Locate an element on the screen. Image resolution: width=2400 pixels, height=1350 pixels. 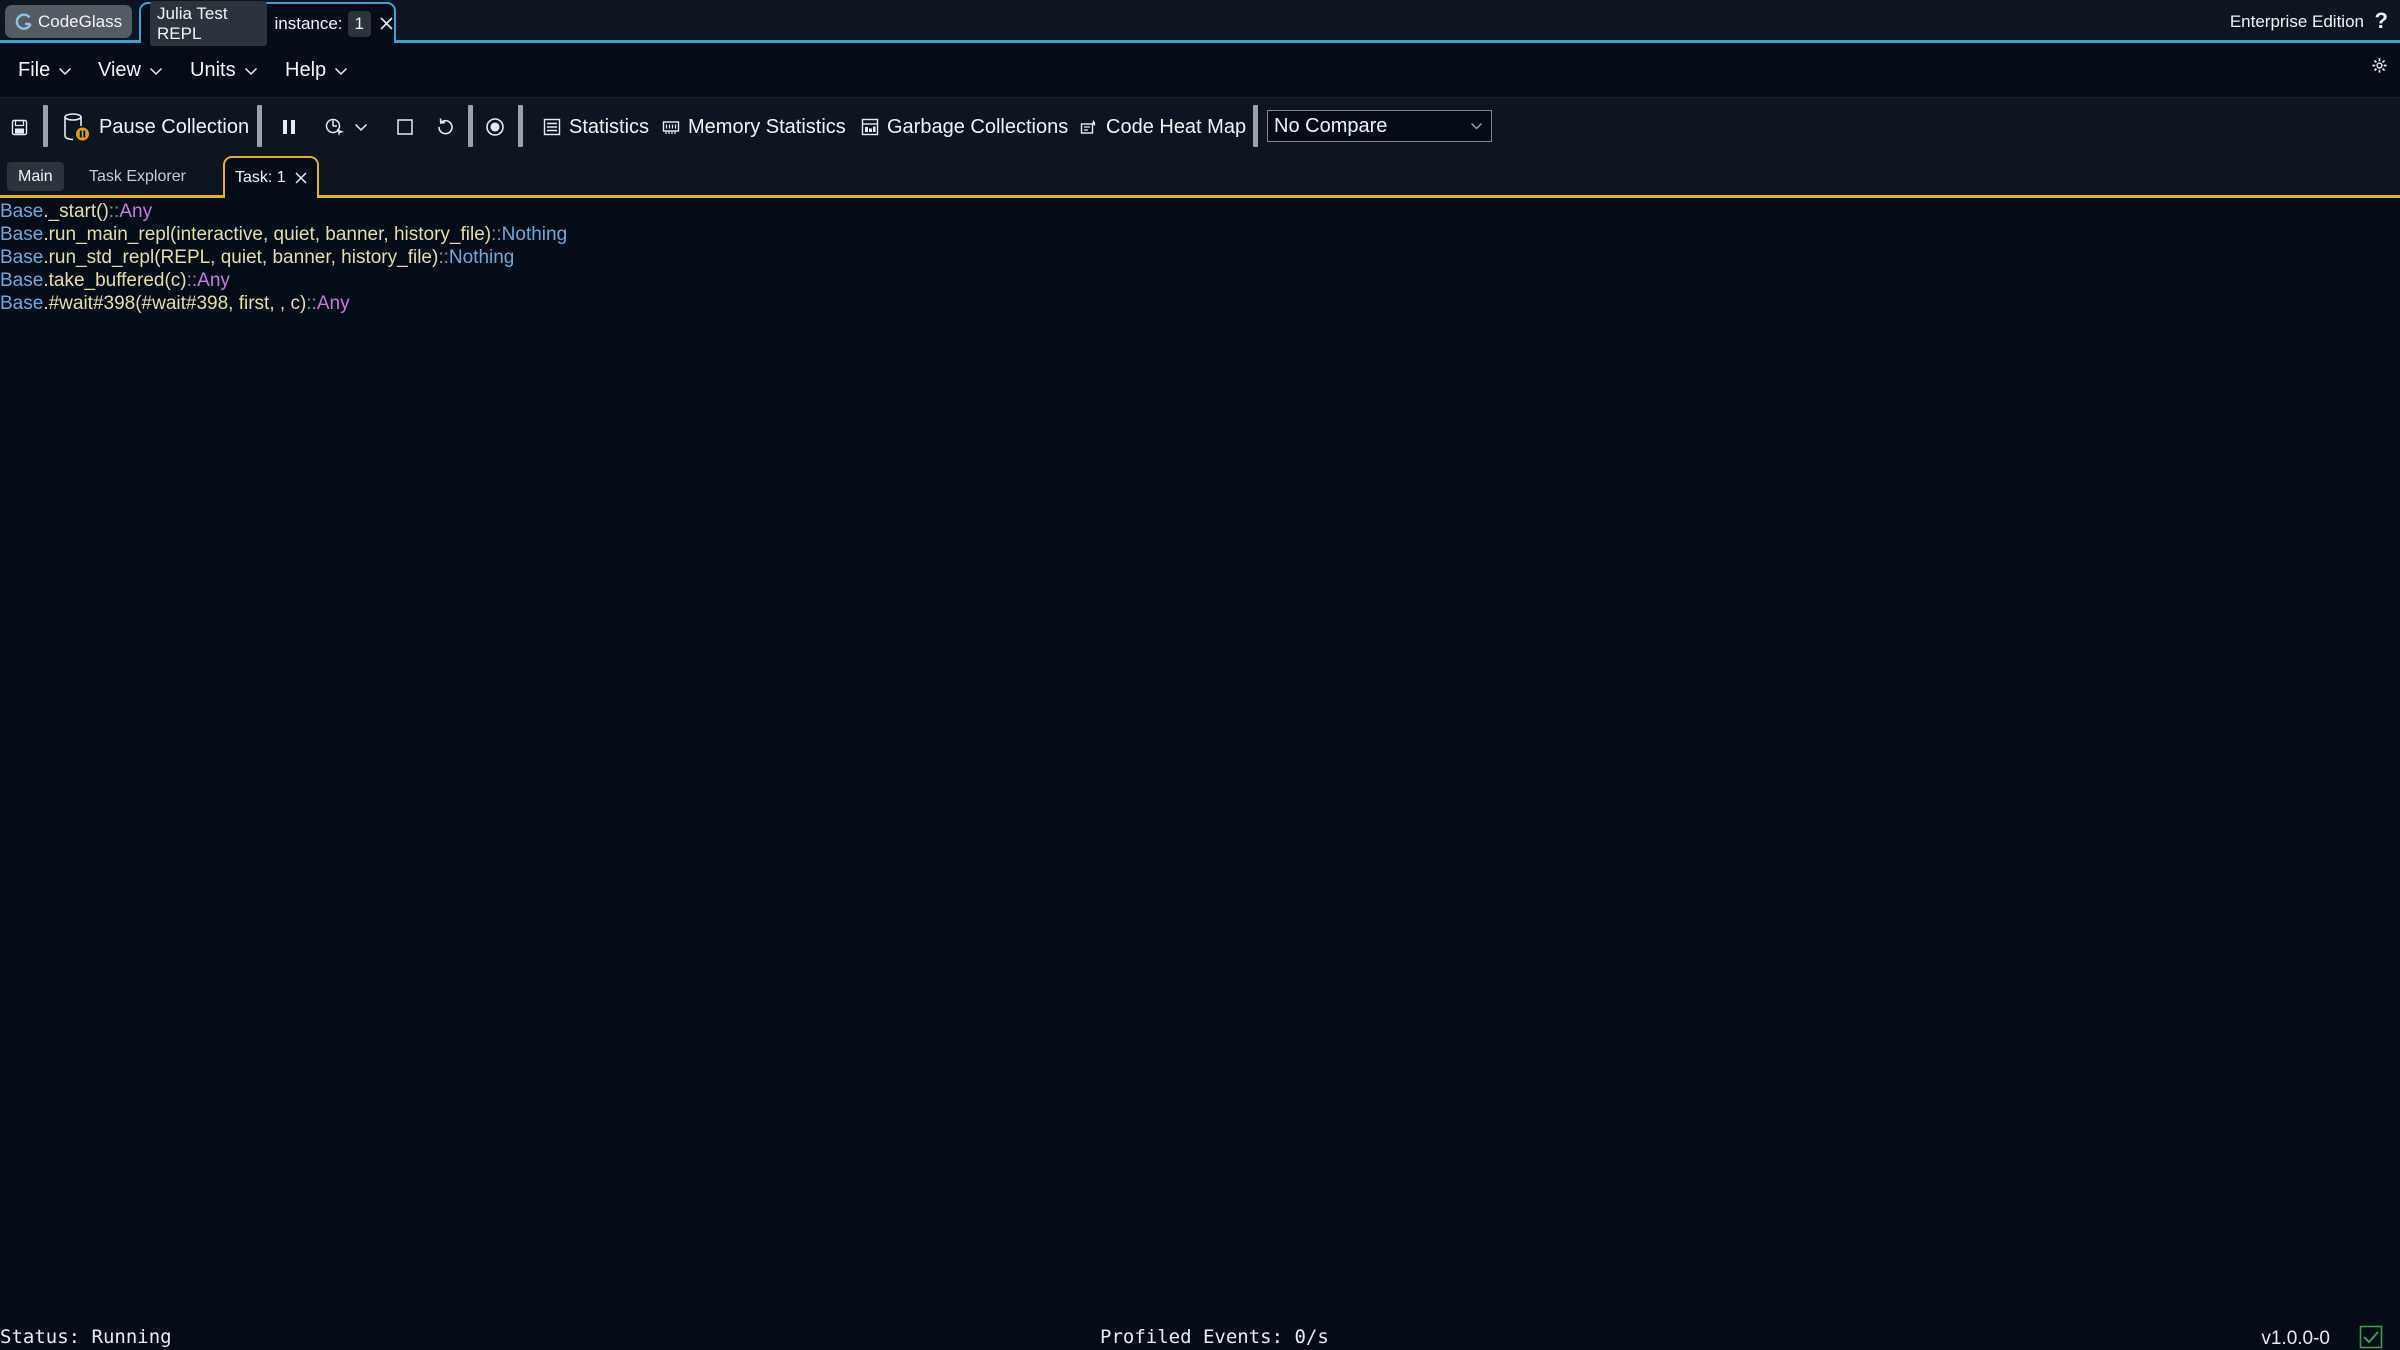
instance-tab: Julia Test REPL instance: 1 is located at coordinates (267, 23).